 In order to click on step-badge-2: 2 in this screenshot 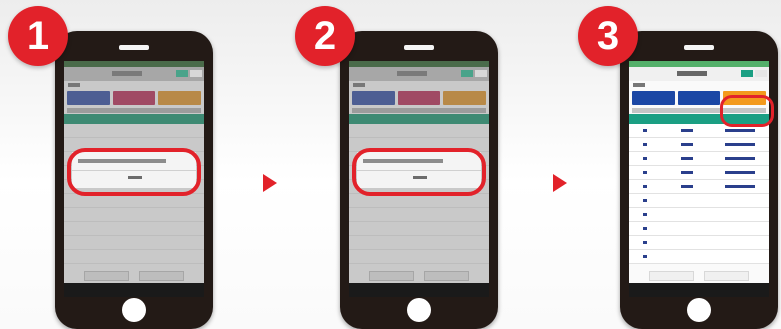, I will do `click(325, 36)`.